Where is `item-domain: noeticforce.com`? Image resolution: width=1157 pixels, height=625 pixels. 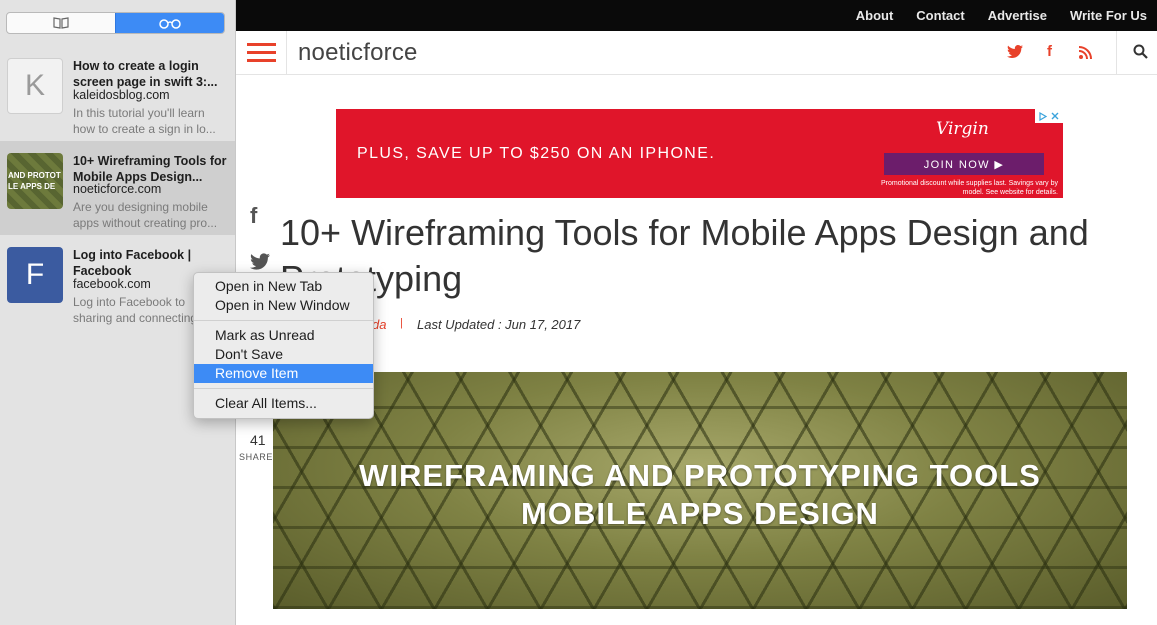
item-domain: noeticforce.com is located at coordinates (117, 189).